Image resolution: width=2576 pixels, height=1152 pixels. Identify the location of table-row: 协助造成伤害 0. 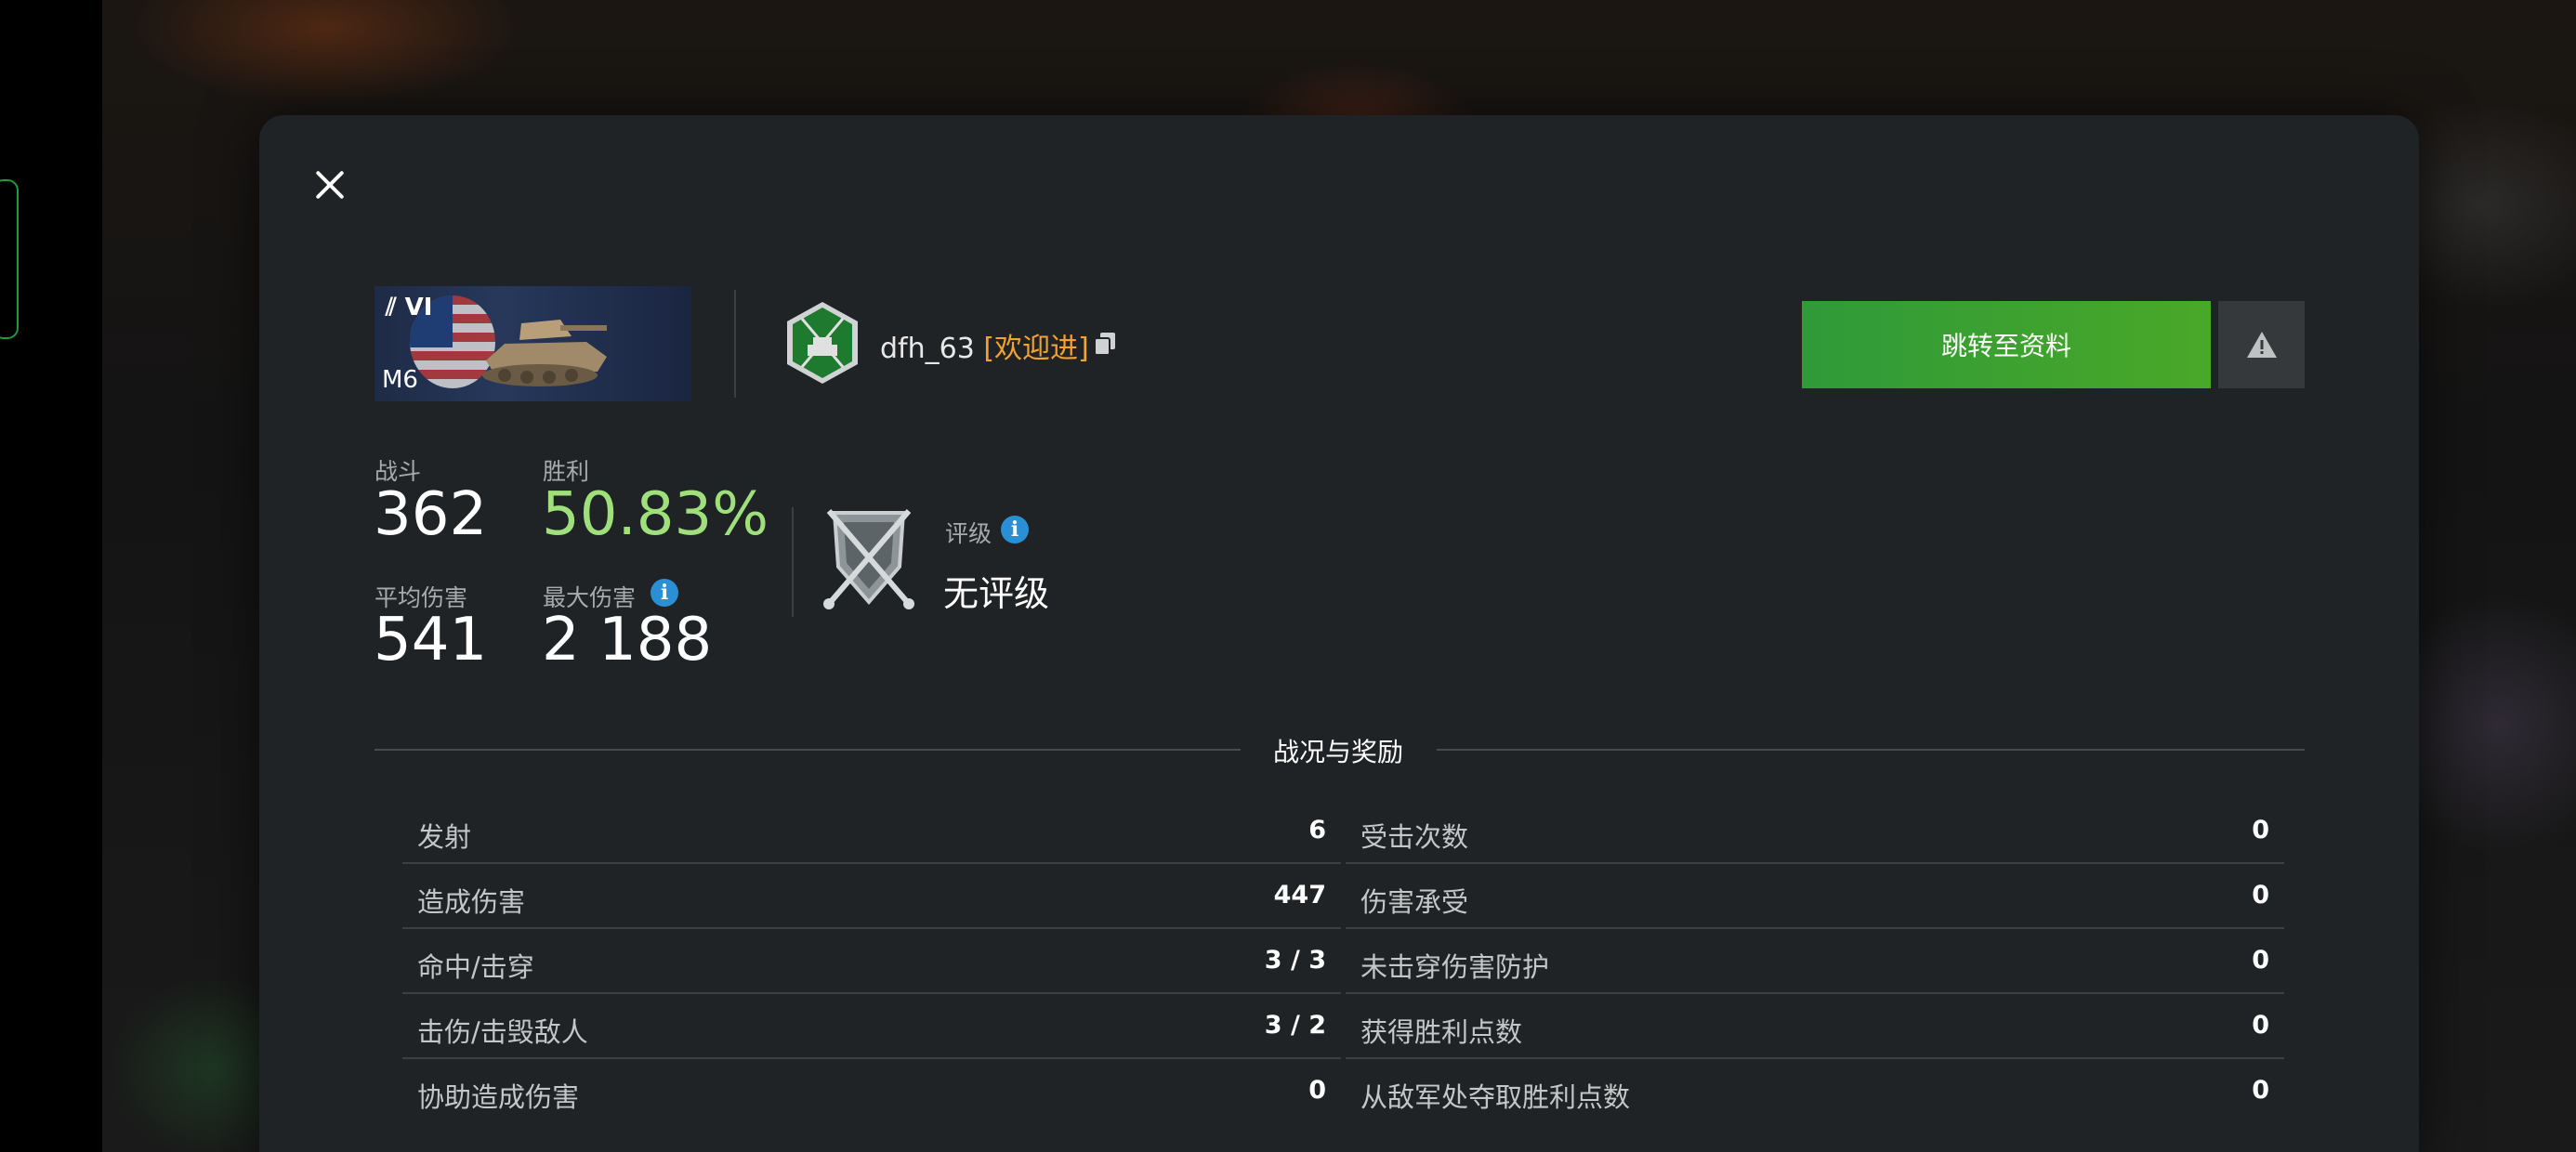
(871, 1091).